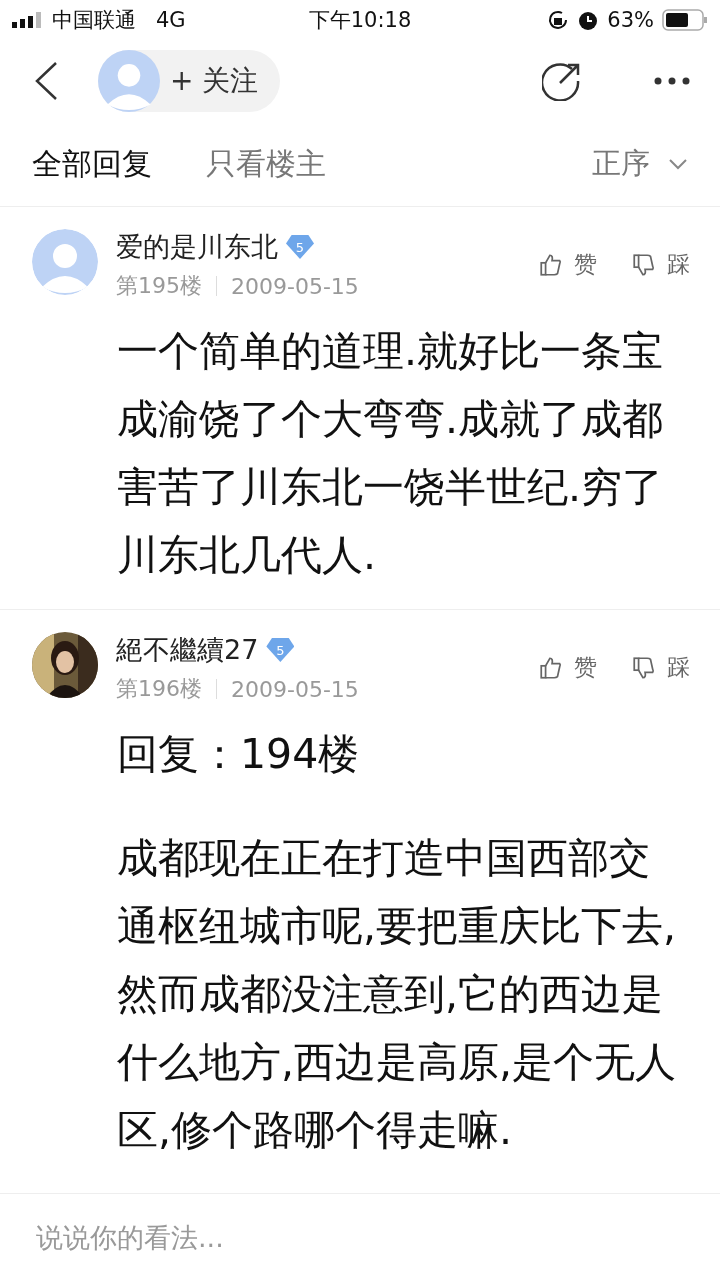  What do you see at coordinates (189, 81) in the screenshot?
I see `follow-button: + 关注` at bounding box center [189, 81].